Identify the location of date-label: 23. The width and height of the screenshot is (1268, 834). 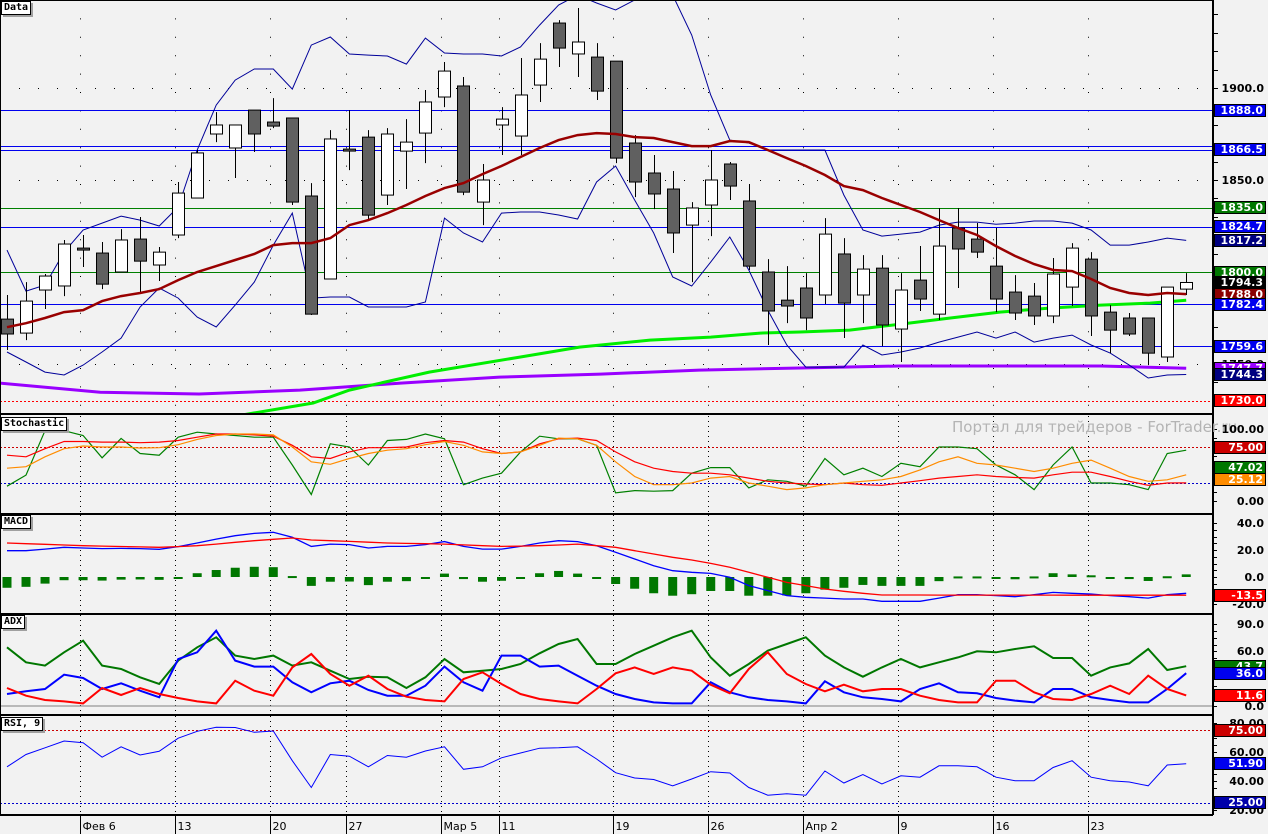
(1097, 826).